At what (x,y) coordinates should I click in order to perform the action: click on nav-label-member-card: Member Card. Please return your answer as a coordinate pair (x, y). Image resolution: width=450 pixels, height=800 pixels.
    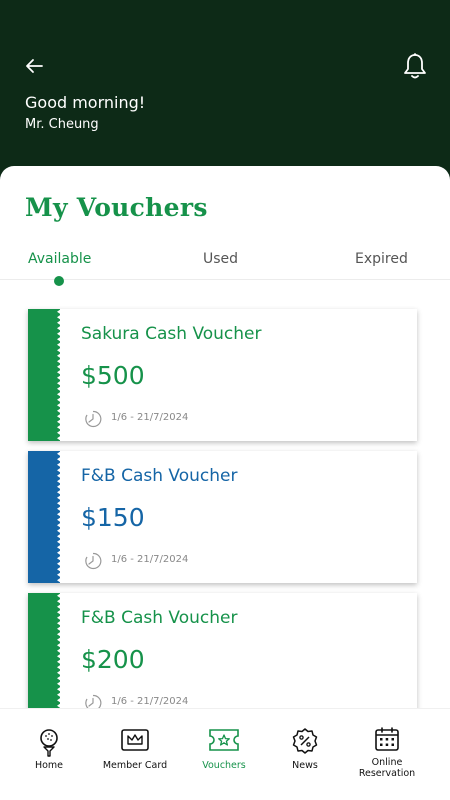
    Looking at the image, I should click on (135, 765).